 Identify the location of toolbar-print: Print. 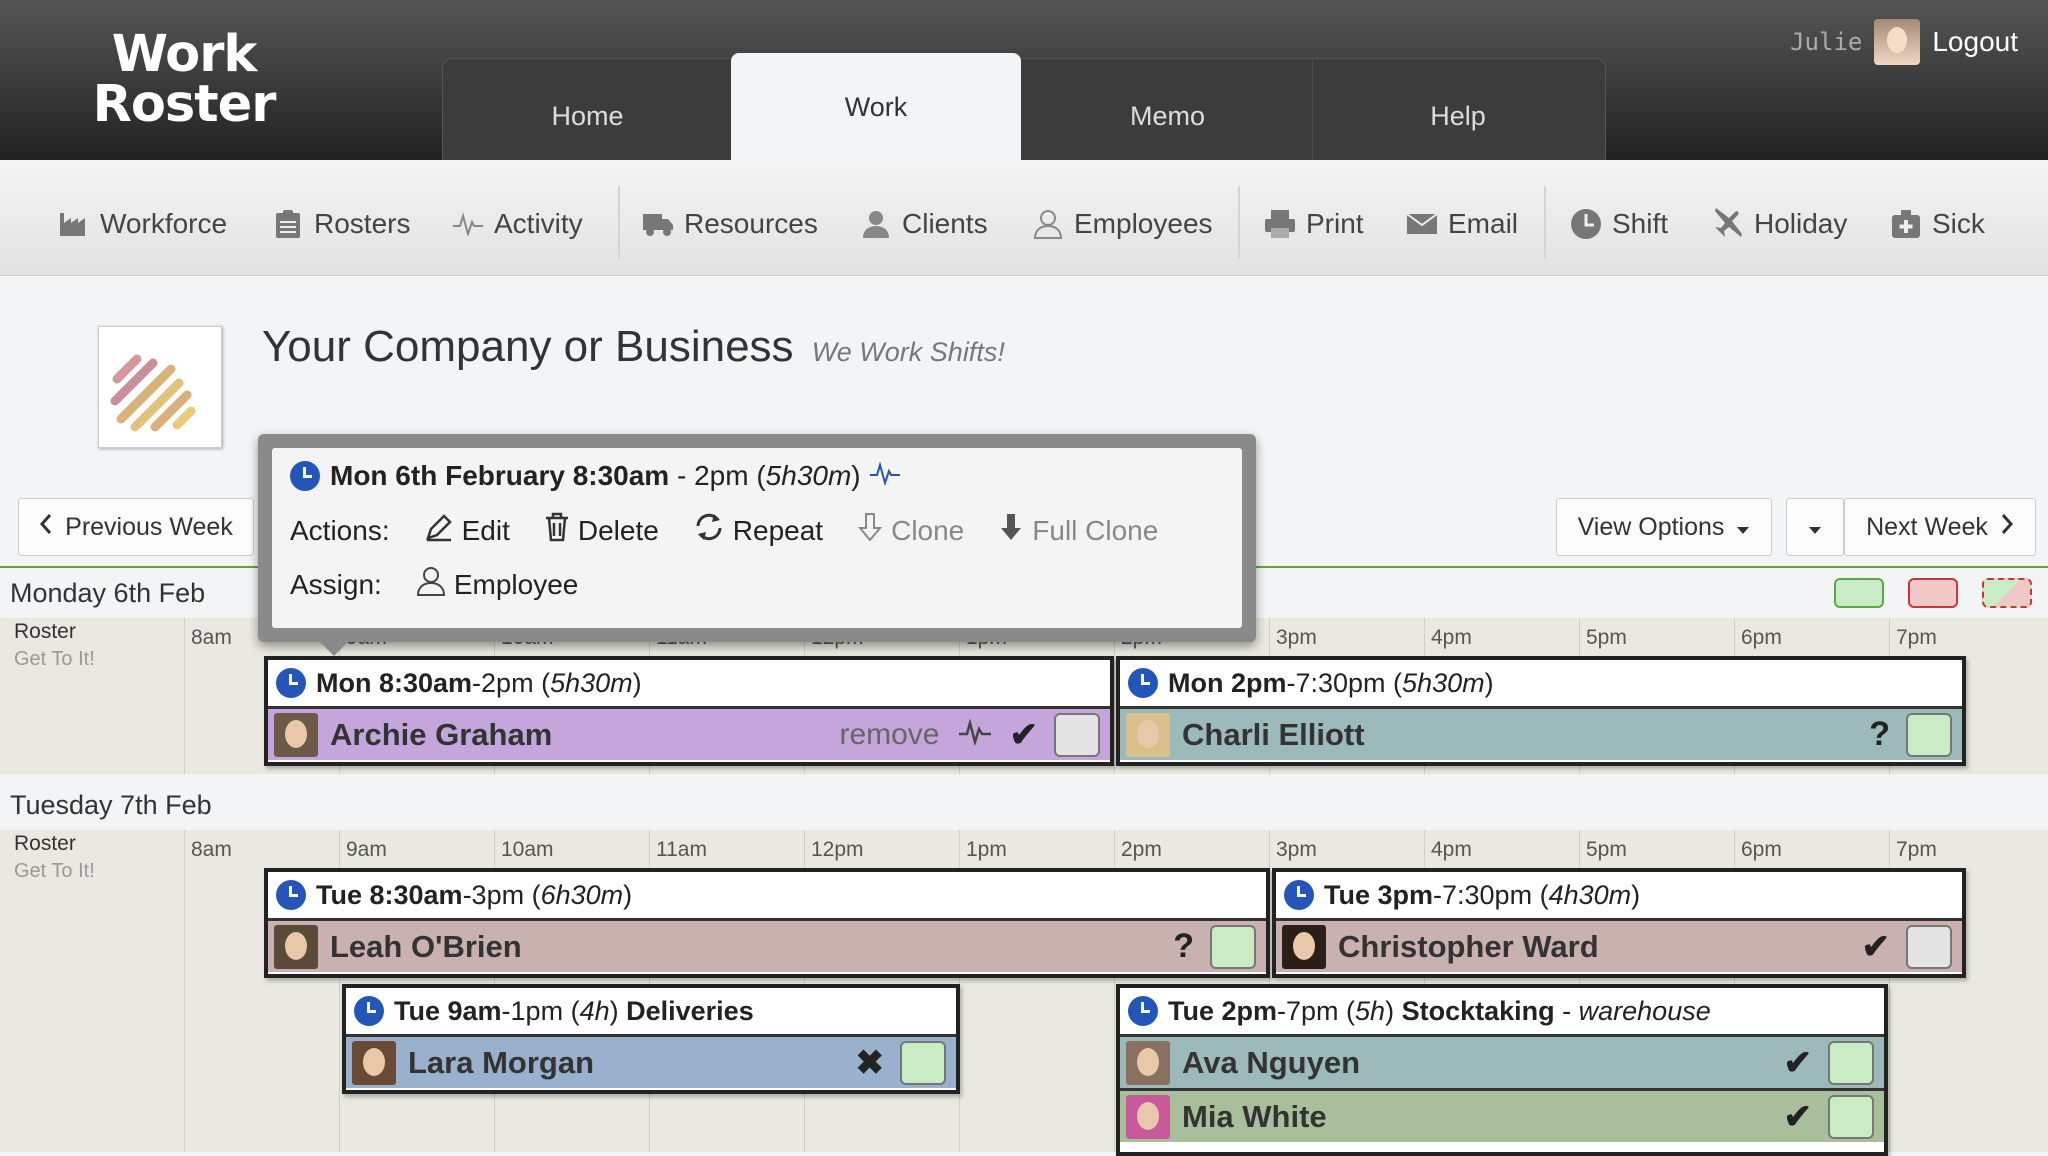
(1314, 224).